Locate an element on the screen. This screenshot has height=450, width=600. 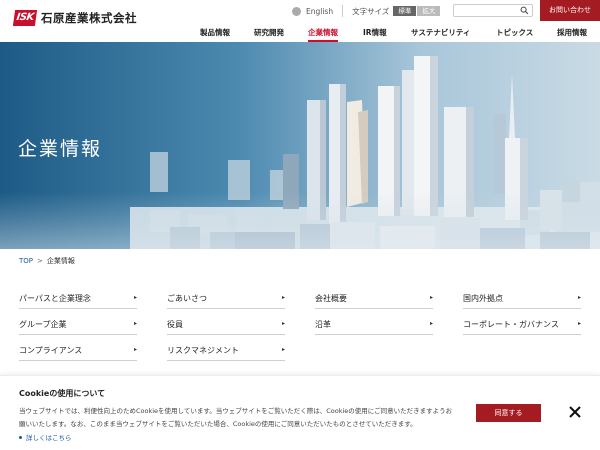
logo-text: 石原産業株式会社 is located at coordinates (89, 18).